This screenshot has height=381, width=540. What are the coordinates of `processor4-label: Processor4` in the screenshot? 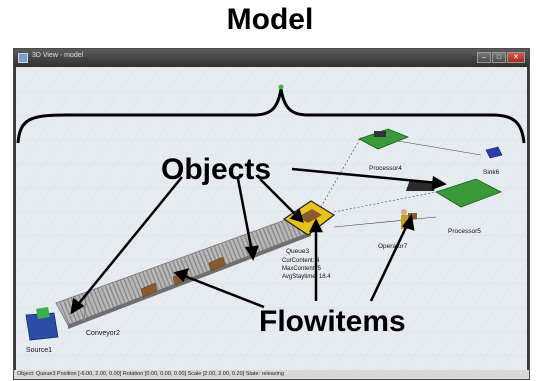 It's located at (385, 168).